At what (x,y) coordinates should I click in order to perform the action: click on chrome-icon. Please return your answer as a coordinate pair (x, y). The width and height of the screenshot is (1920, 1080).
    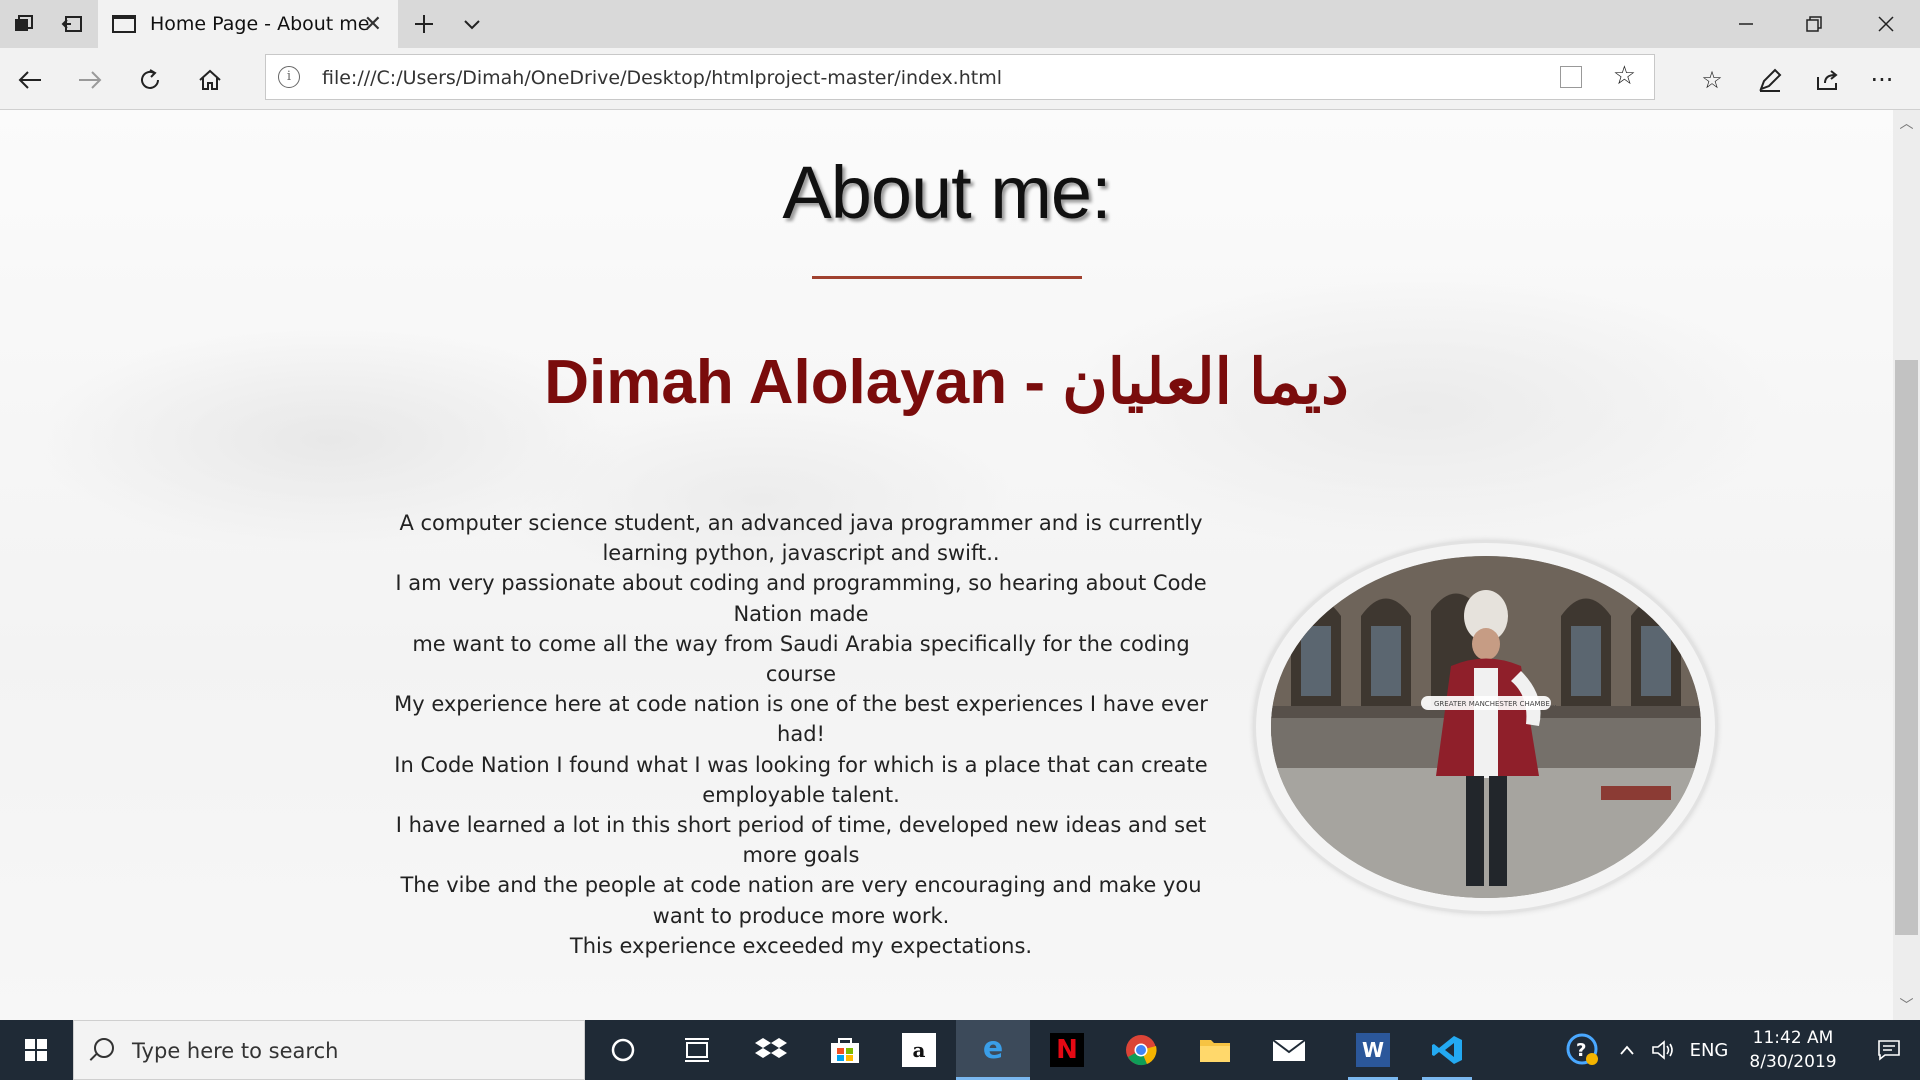
    Looking at the image, I should click on (1141, 1050).